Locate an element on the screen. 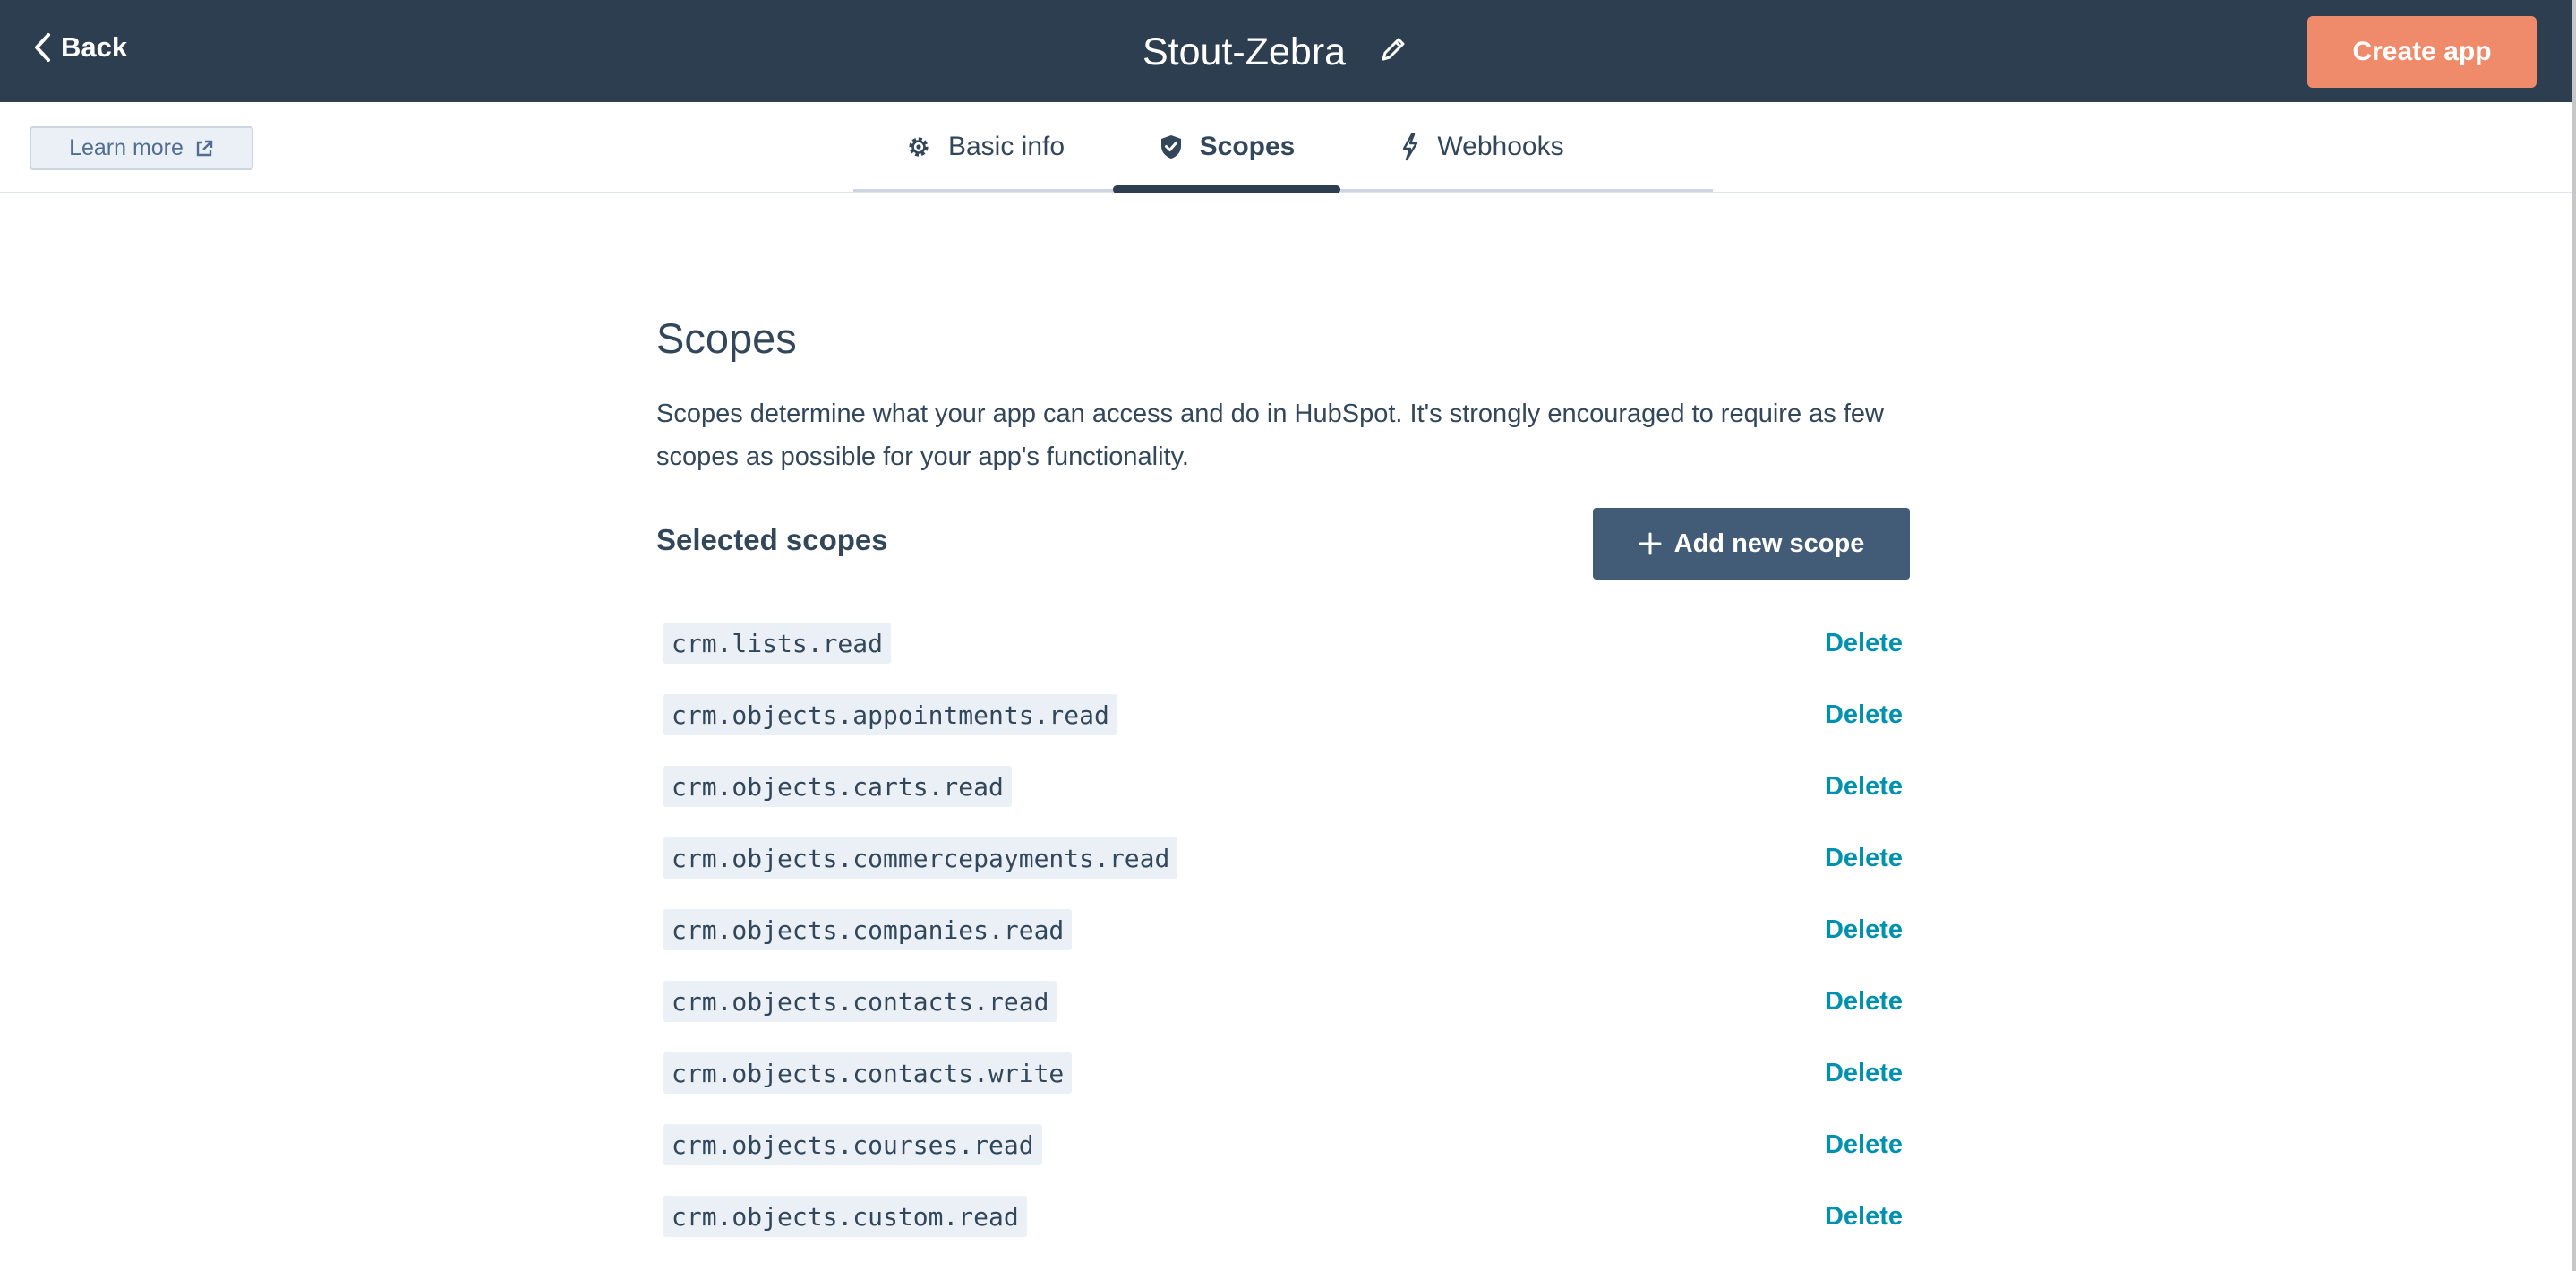 Image resolution: width=2576 pixels, height=1271 pixels. scope-row: crm.objects.companies.read Delete is located at coordinates (1286, 929).